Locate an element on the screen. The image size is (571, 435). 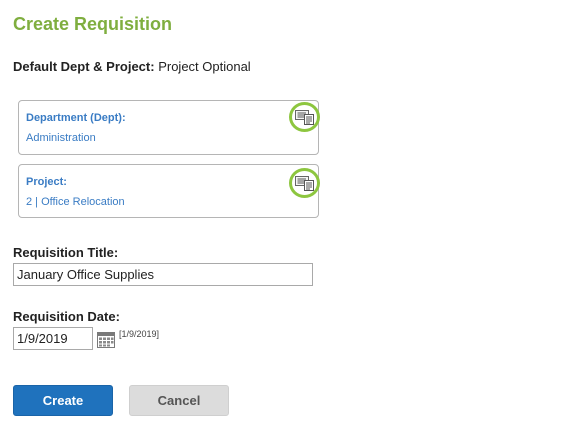
requisition-title-label: Requisition Title: is located at coordinates (66, 252).